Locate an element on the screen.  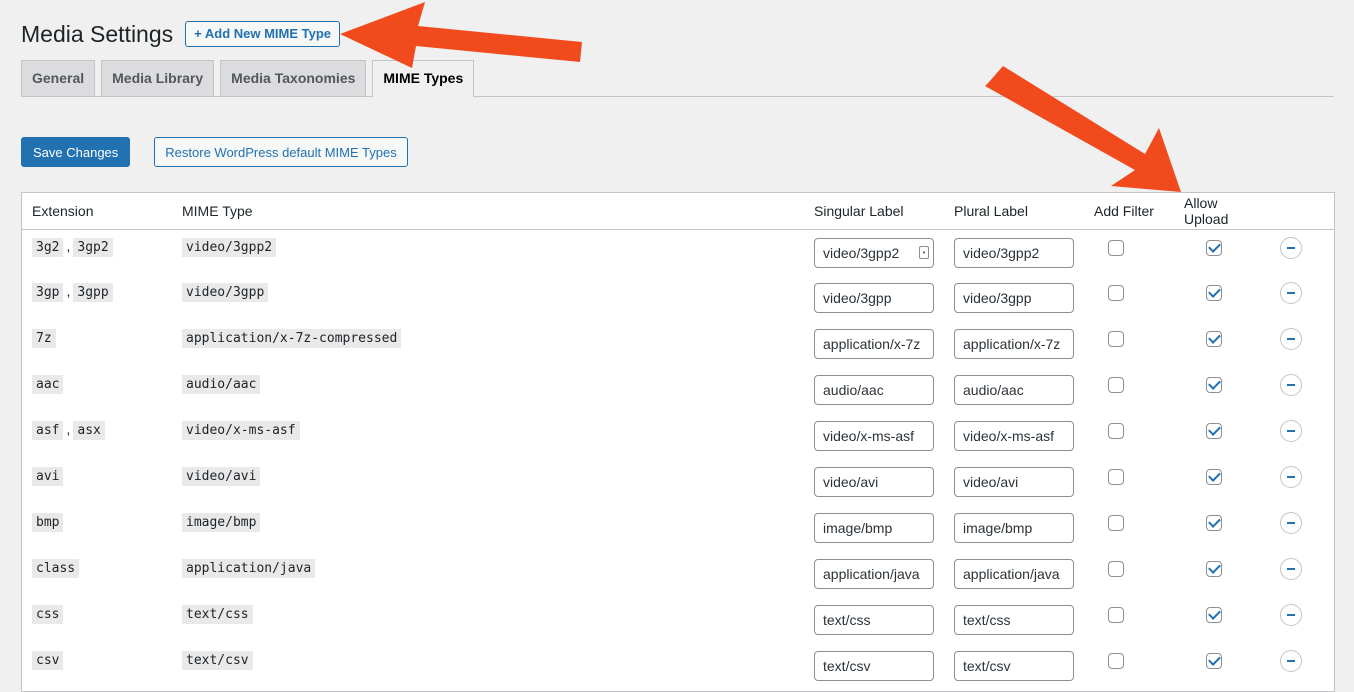
table-row: bmp image/bmp is located at coordinates (678, 528).